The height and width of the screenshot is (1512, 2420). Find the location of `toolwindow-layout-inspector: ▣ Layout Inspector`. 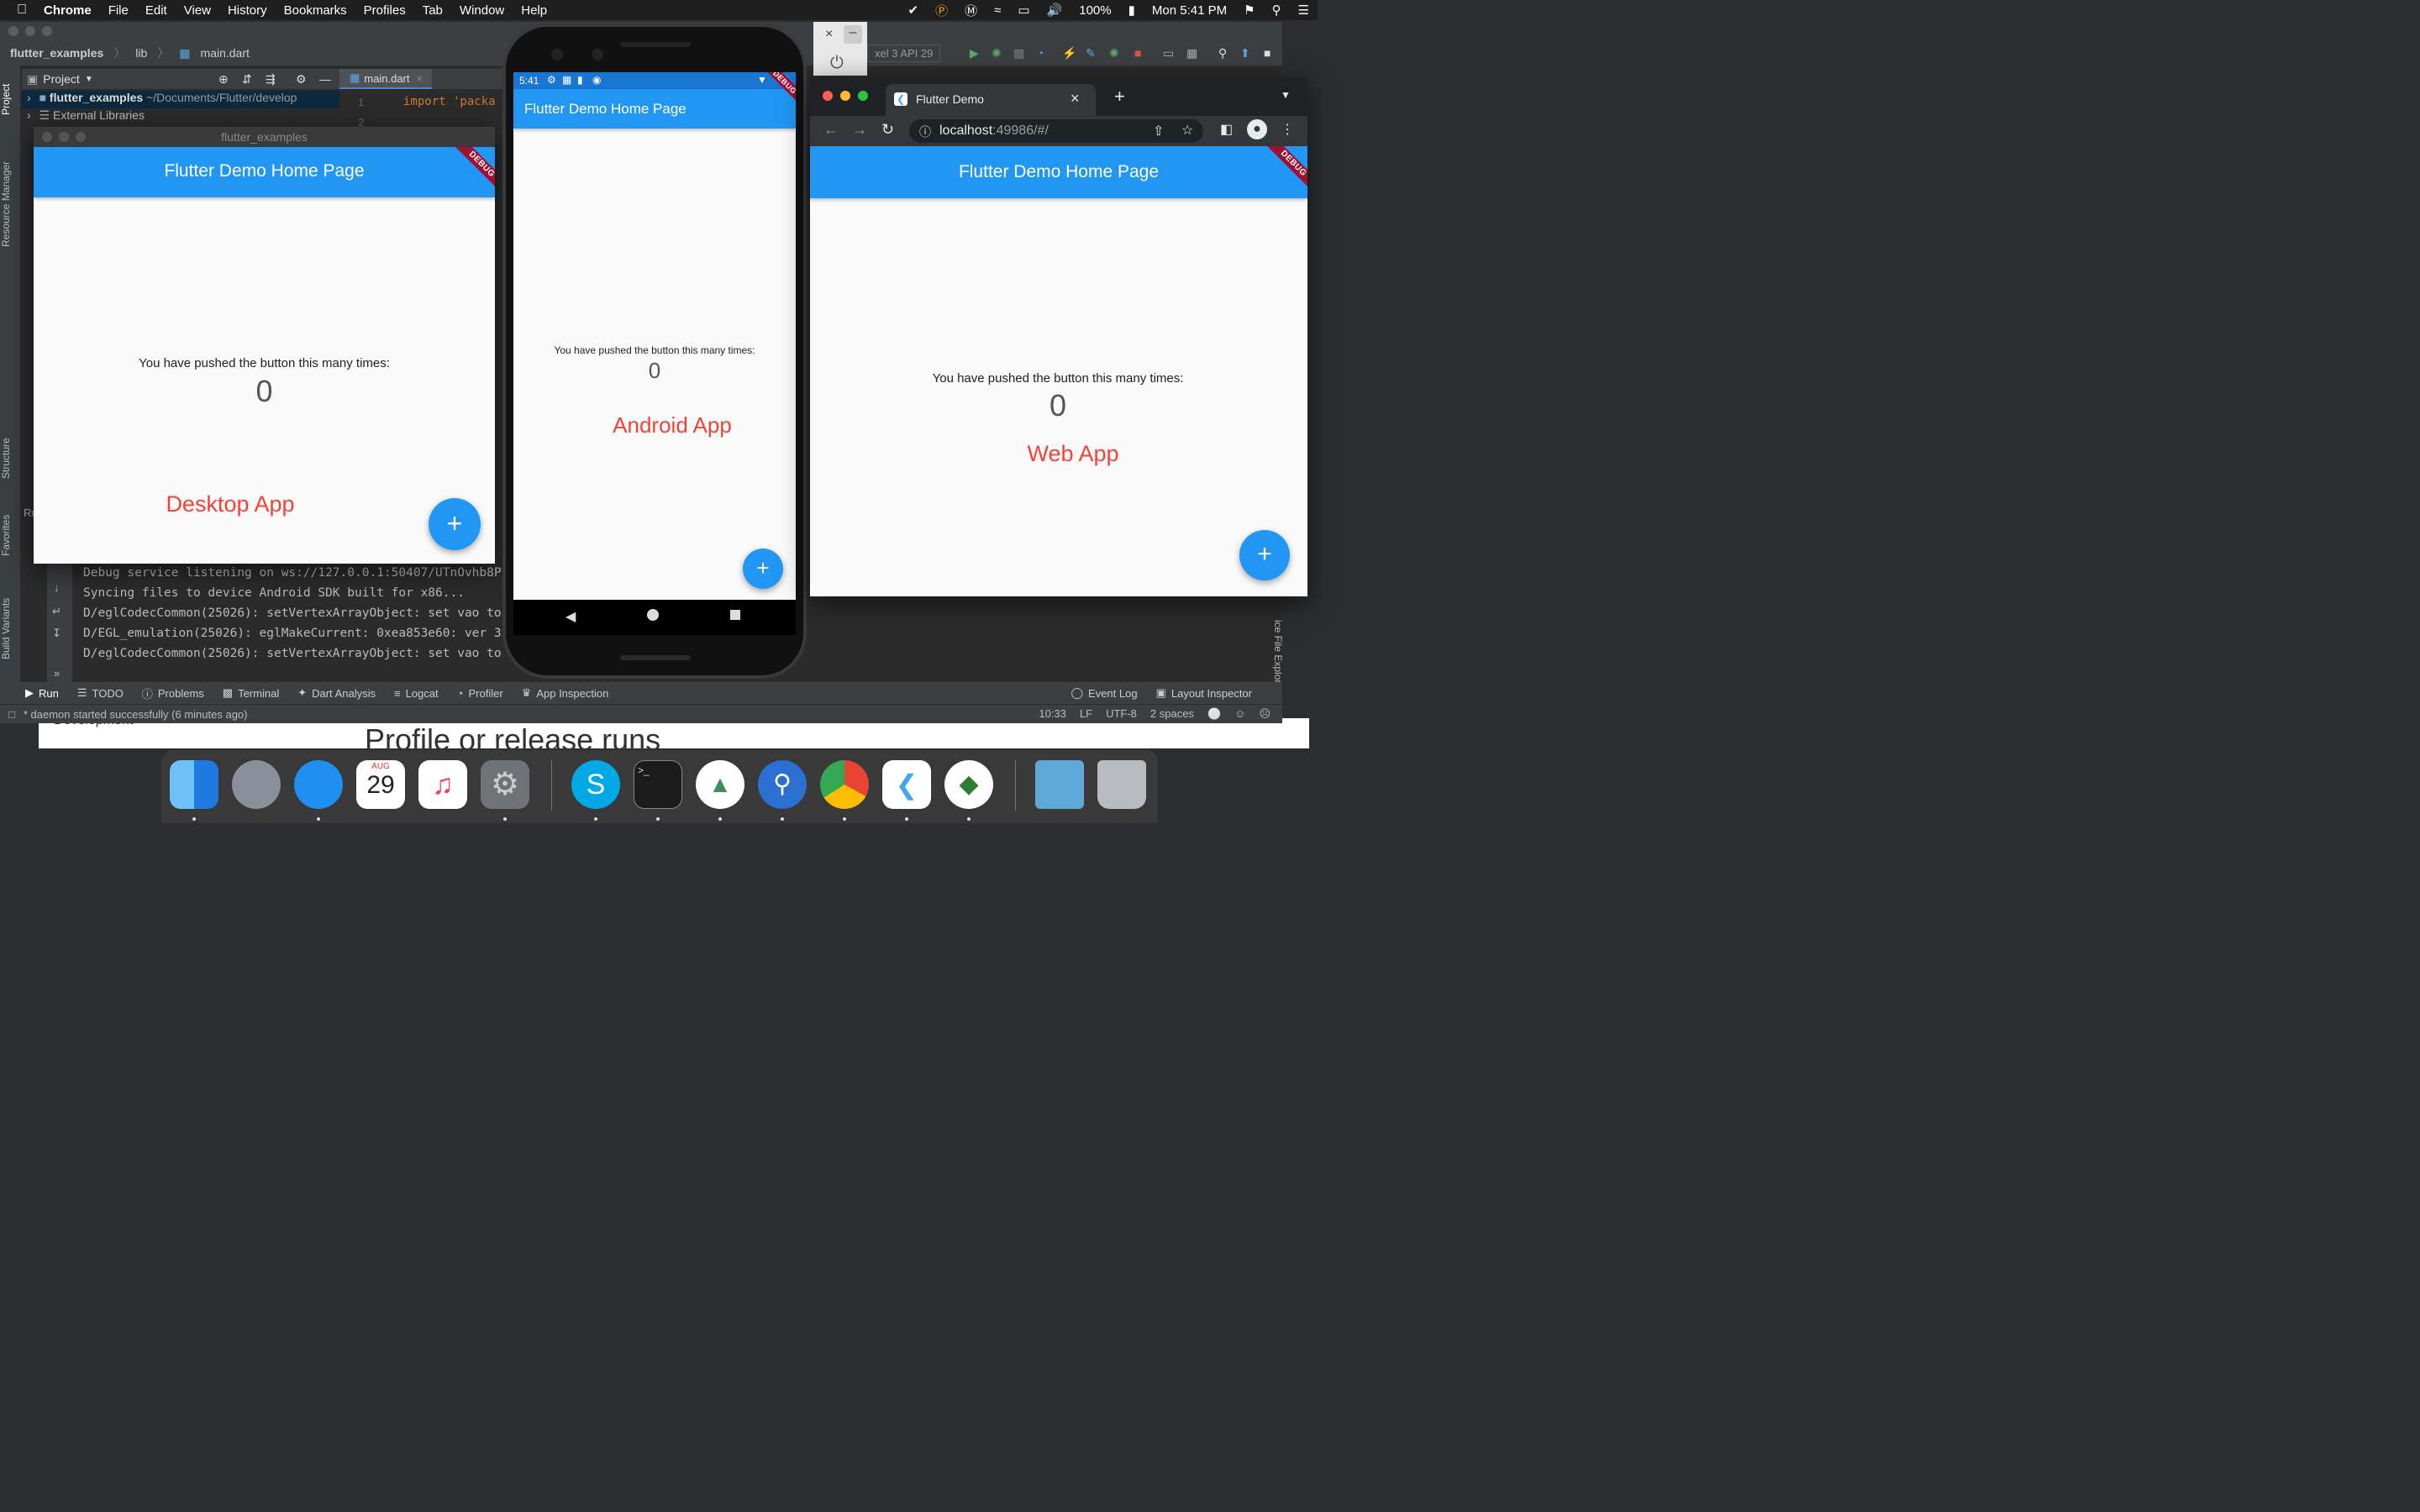

toolwindow-layout-inspector: ▣ Layout Inspector is located at coordinates (1214, 693).